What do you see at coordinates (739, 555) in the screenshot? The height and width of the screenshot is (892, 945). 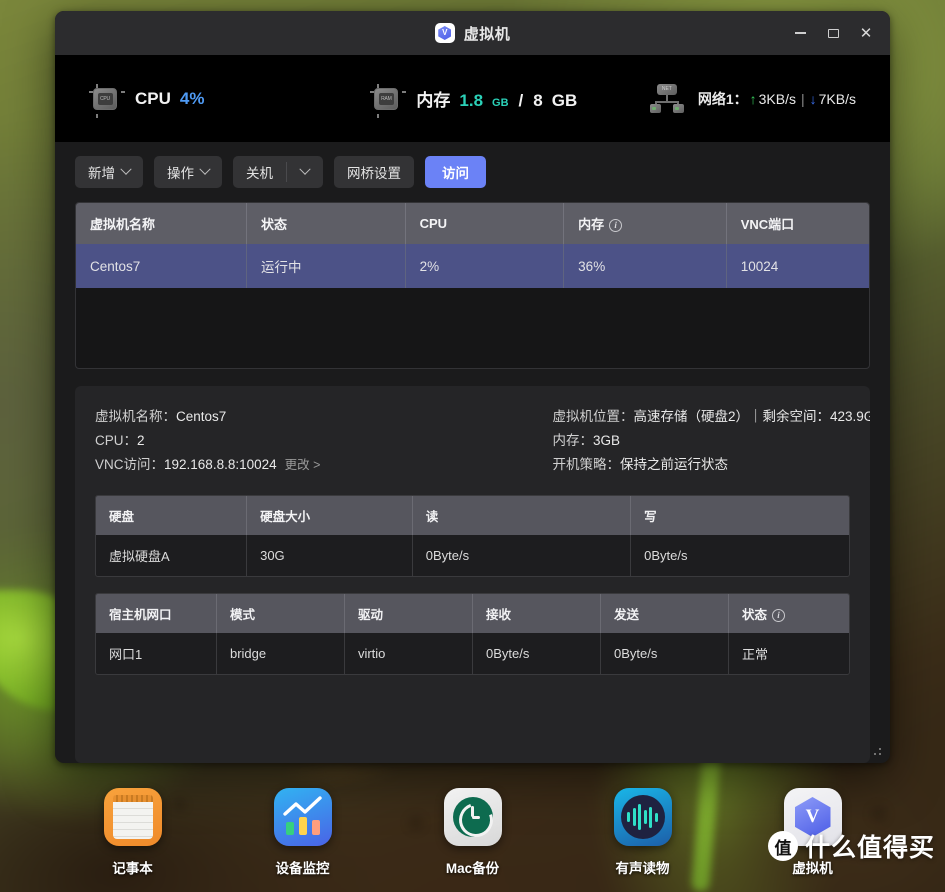 I see `disk-write-cell: 0Byte/s` at bounding box center [739, 555].